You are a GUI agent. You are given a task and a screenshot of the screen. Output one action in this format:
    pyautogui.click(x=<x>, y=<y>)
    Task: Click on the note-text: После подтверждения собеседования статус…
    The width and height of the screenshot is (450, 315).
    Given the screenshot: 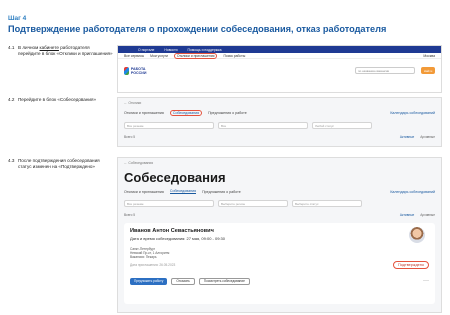 What is the action you would take?
    pyautogui.click(x=59, y=163)
    